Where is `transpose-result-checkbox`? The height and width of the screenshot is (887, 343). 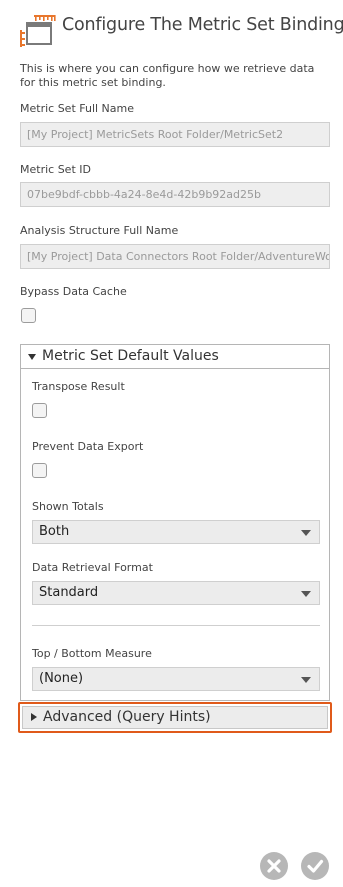
transpose-result-checkbox is located at coordinates (39, 410).